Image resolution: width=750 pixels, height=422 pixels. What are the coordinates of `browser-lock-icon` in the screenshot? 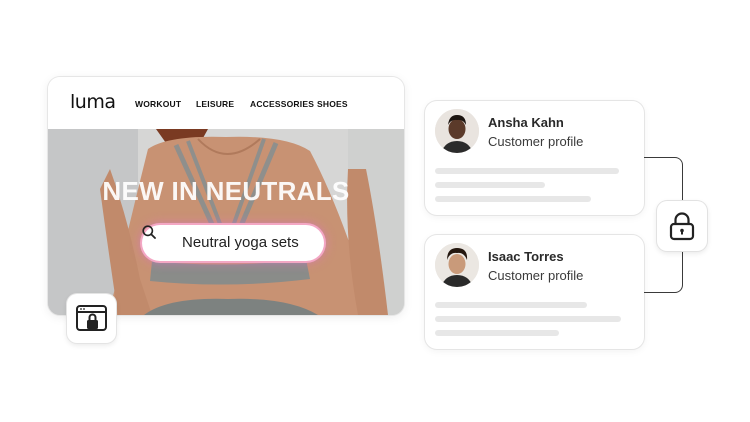 It's located at (91, 318).